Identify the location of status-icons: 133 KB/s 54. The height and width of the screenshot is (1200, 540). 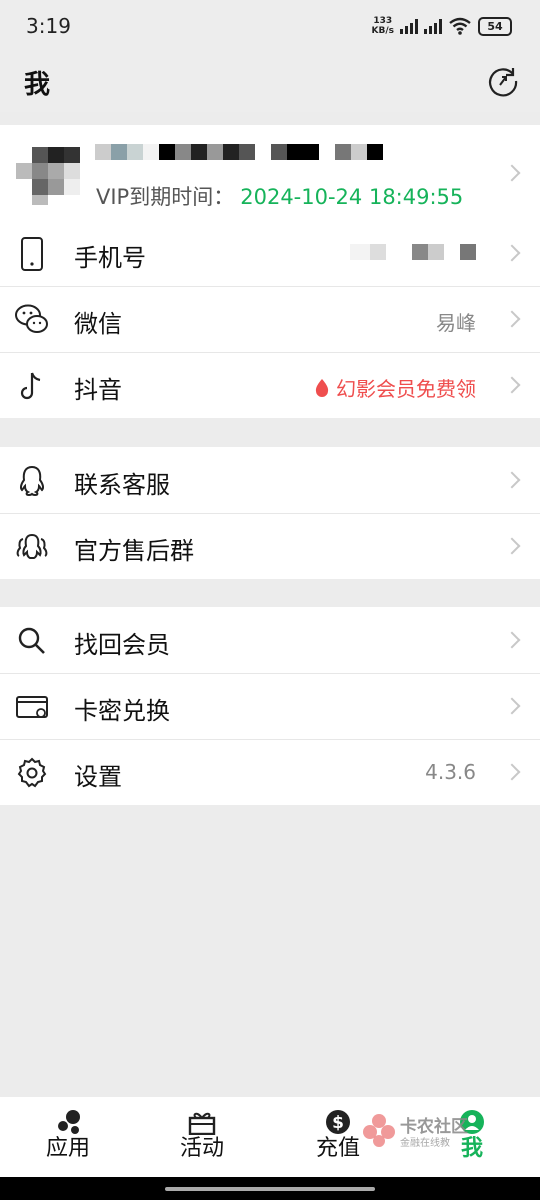
(442, 26).